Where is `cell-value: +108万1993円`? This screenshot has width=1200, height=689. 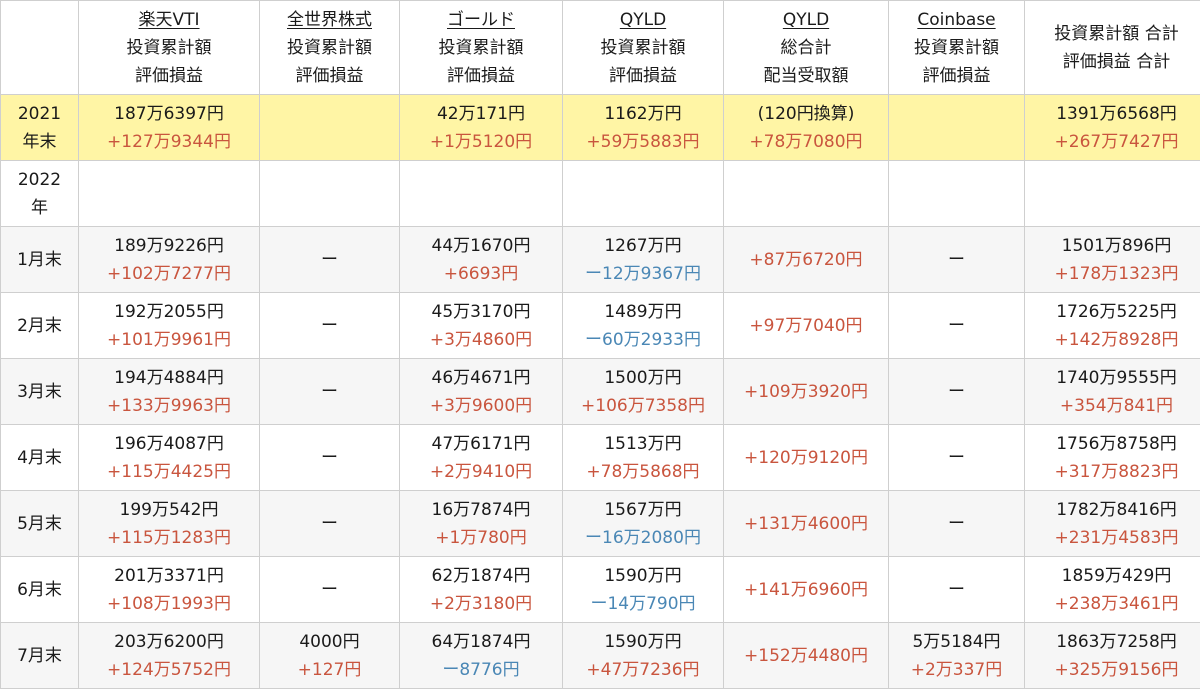
cell-value: +108万1993円 is located at coordinates (169, 604).